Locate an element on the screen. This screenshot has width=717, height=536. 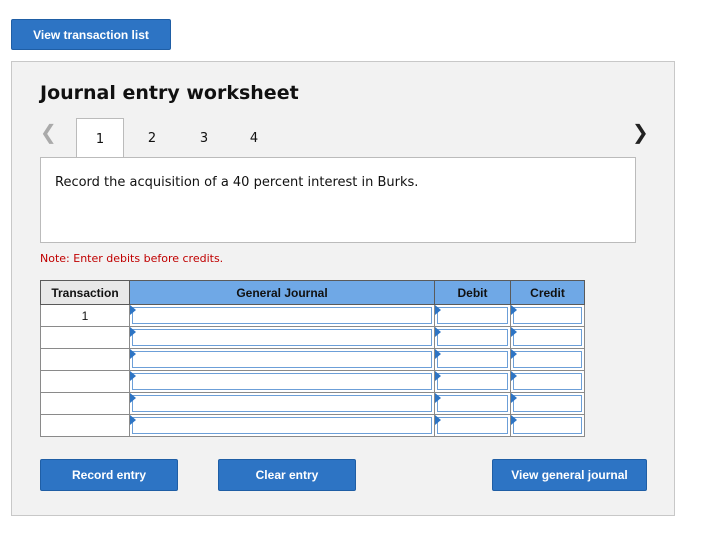
transaction-number: 1 is located at coordinates (85, 316).